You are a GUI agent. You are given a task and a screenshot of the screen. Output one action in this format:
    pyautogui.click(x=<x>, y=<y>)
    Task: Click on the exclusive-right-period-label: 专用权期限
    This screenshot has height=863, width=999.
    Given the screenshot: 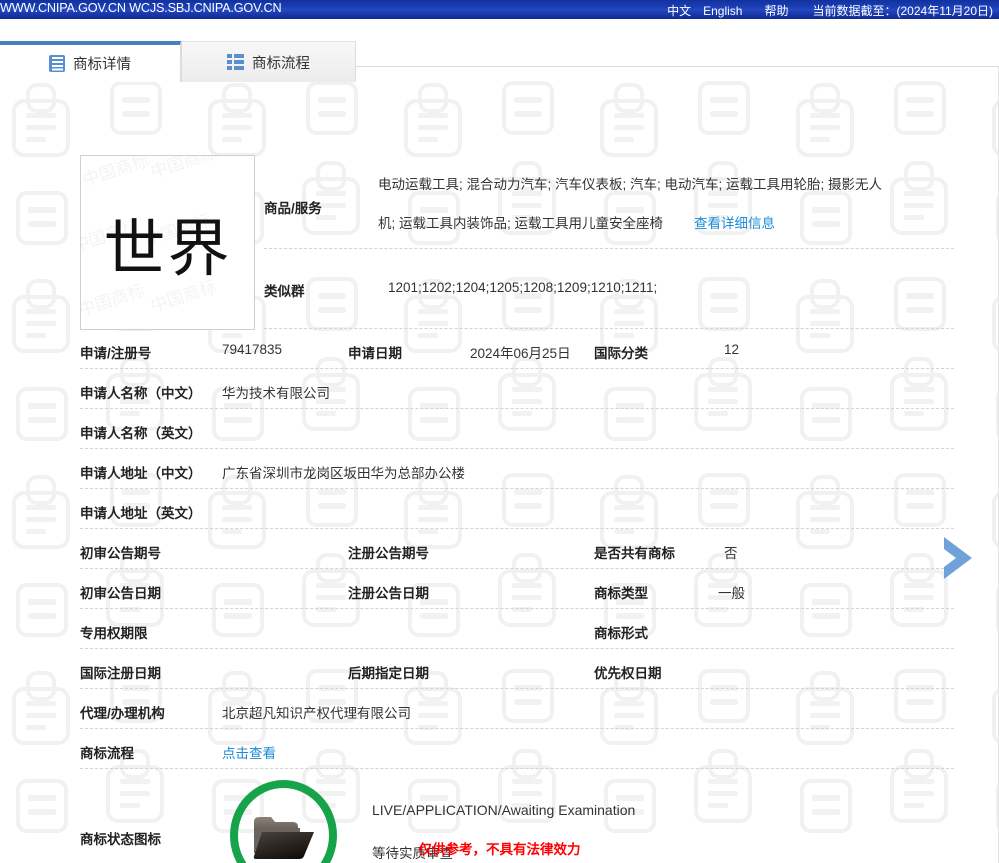 What is the action you would take?
    pyautogui.click(x=114, y=633)
    